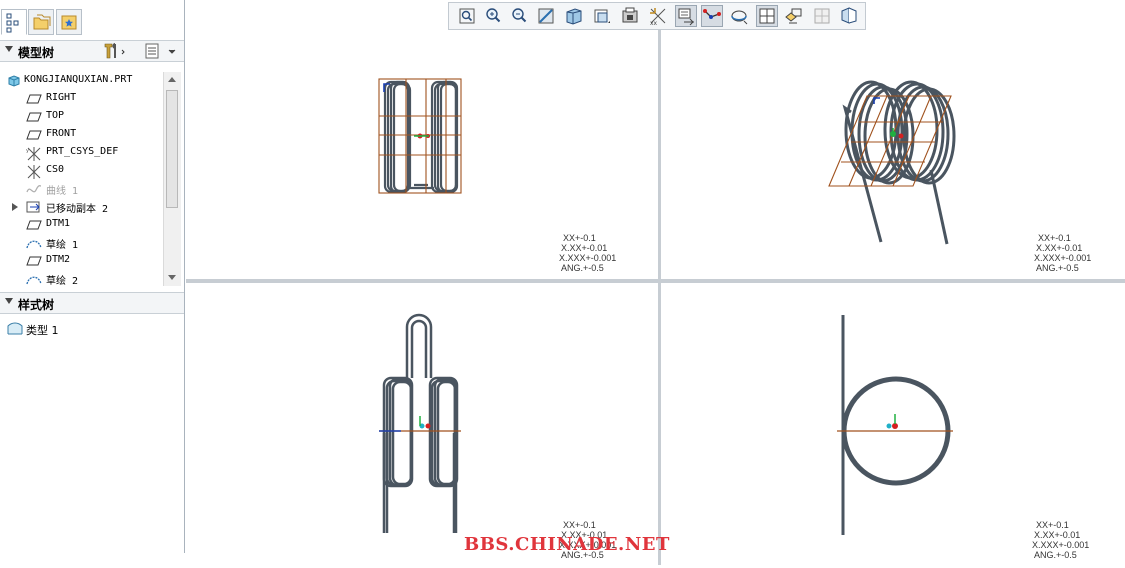 The image size is (1125, 568). Describe the element at coordinates (61, 97) in the screenshot. I see `tree-item-label: RIGHT` at that location.